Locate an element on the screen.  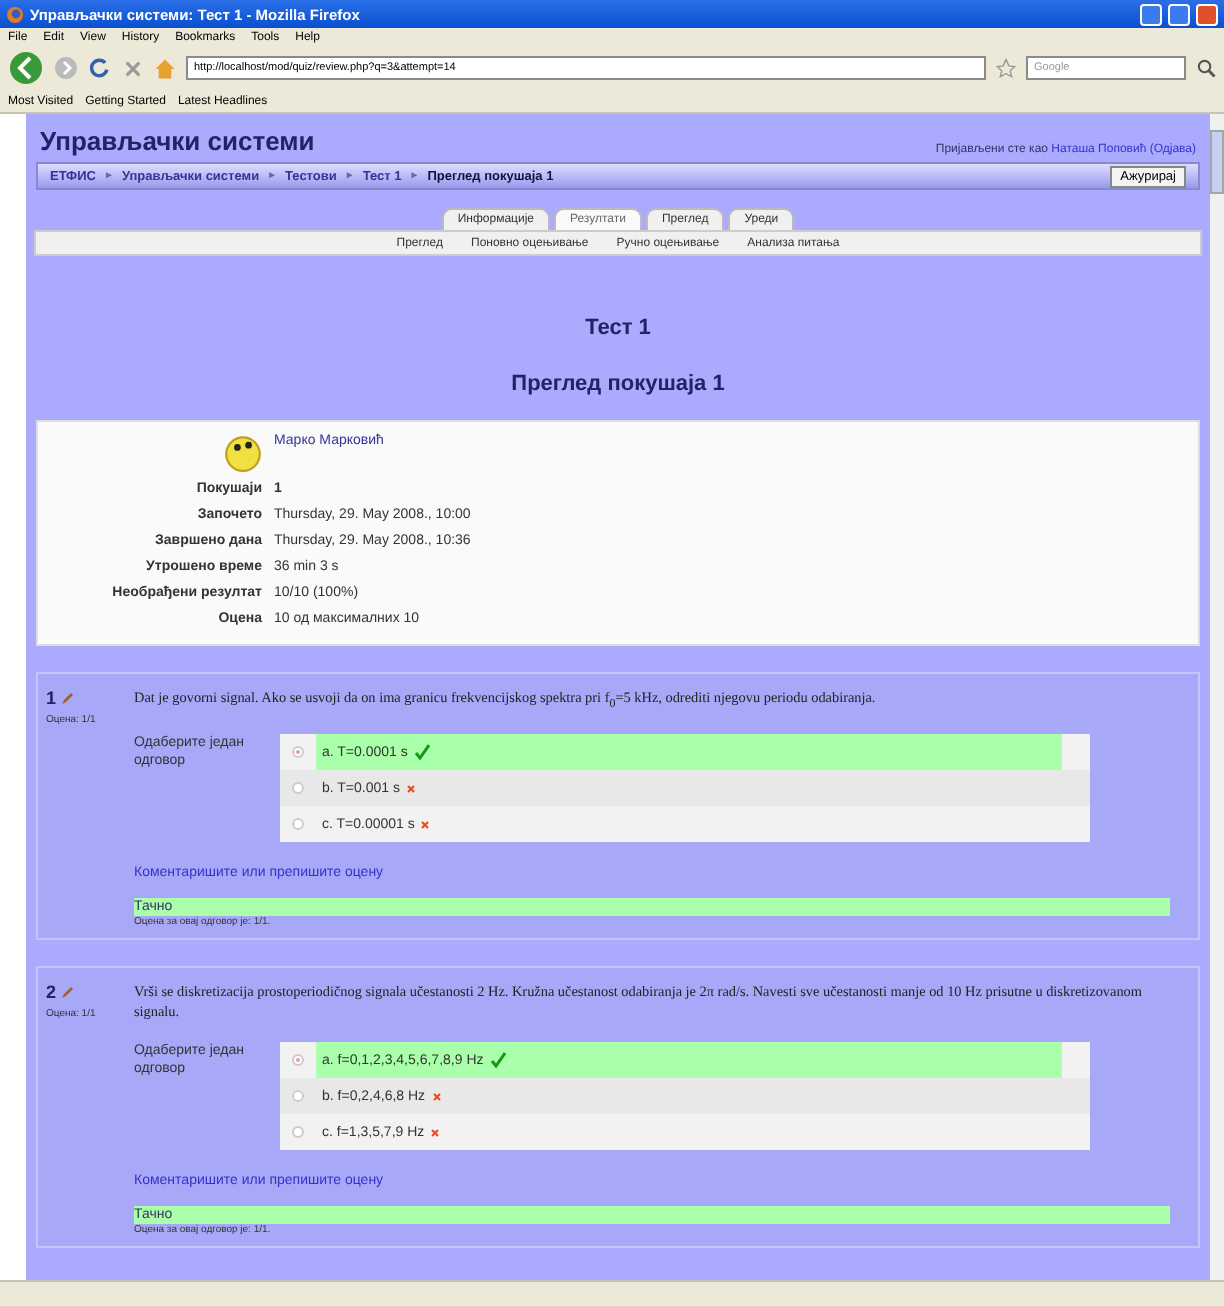
home-icon is located at coordinates (165, 68).